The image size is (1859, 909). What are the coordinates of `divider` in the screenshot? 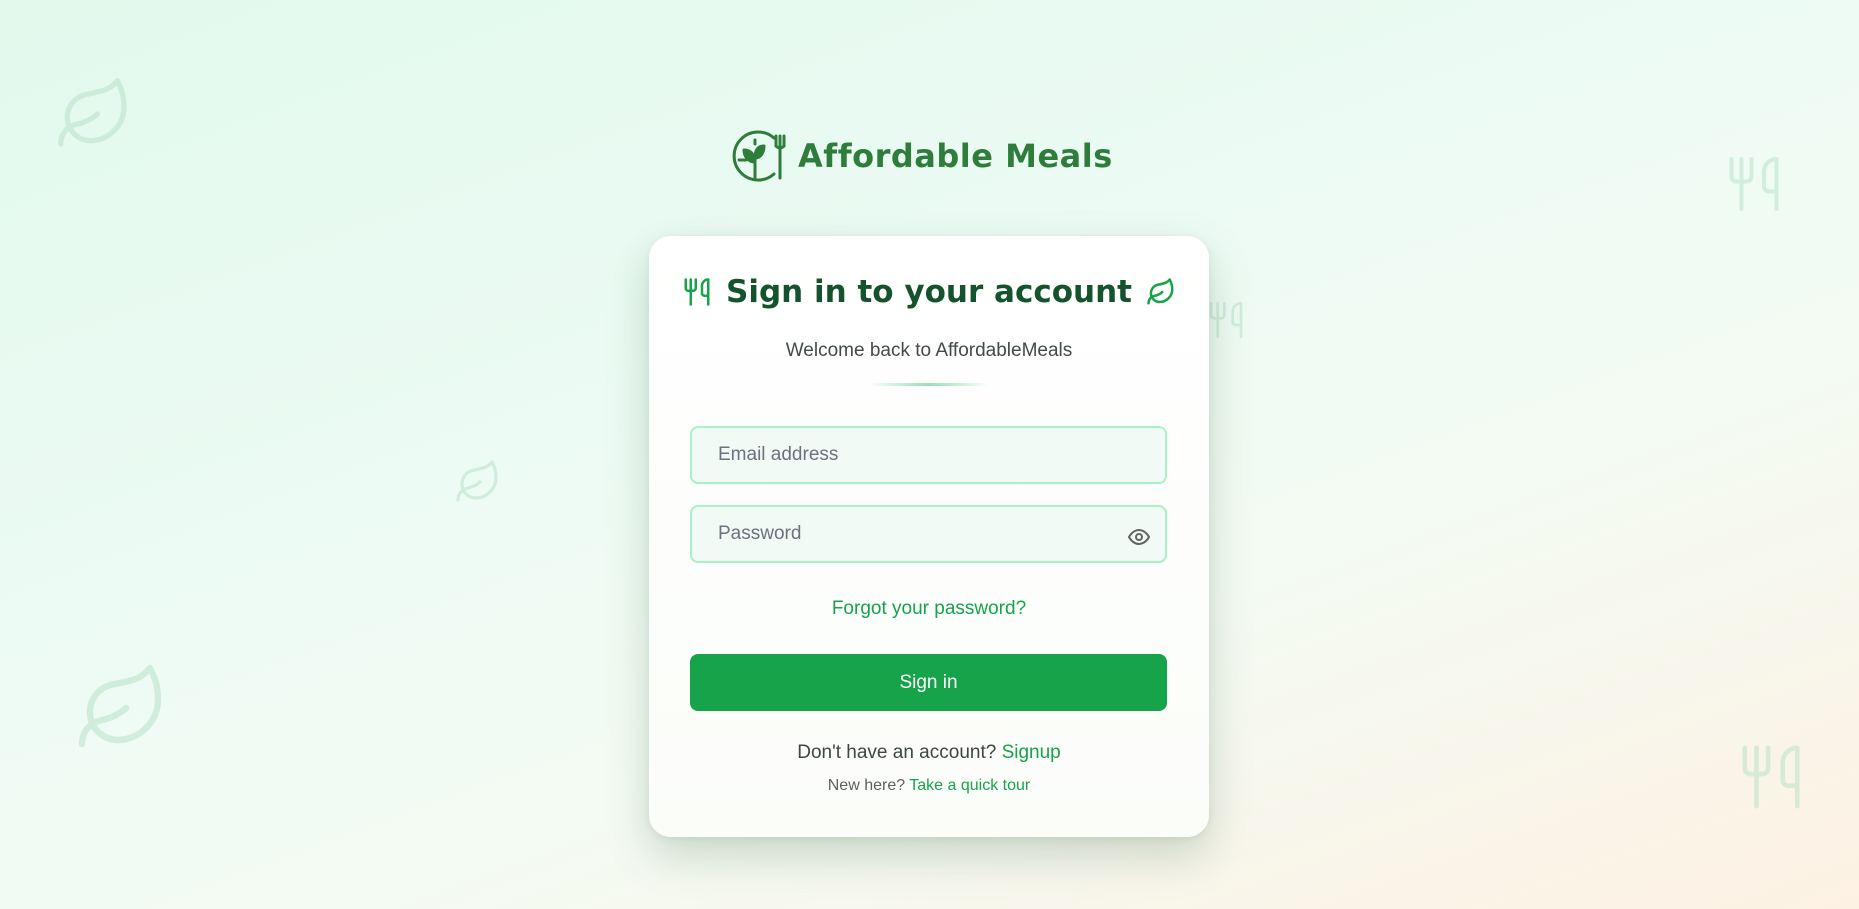 It's located at (929, 384).